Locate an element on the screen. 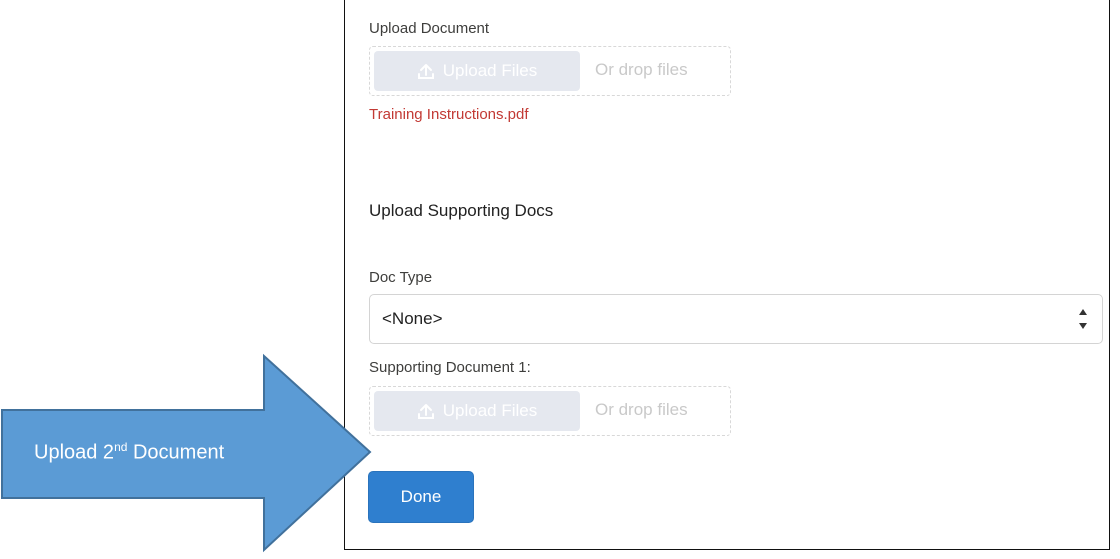 The width and height of the screenshot is (1120, 559). callout-arrow: Upload 2nd Document is located at coordinates (200, 453).